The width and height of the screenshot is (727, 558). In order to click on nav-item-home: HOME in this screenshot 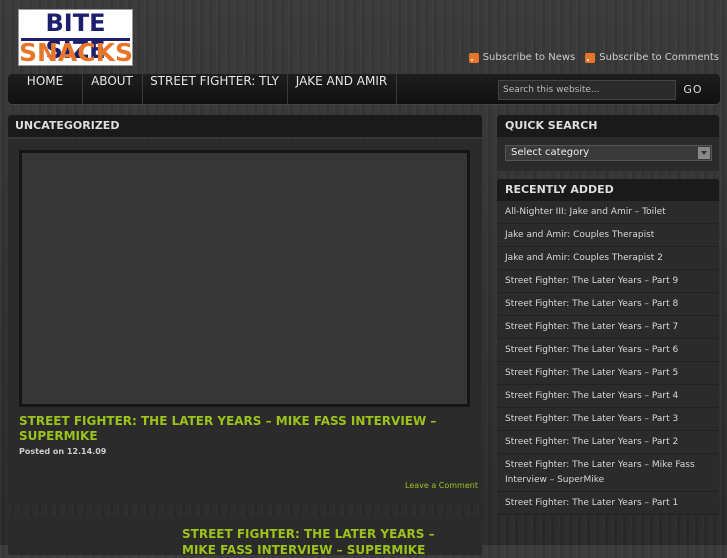, I will do `click(45, 89)`.